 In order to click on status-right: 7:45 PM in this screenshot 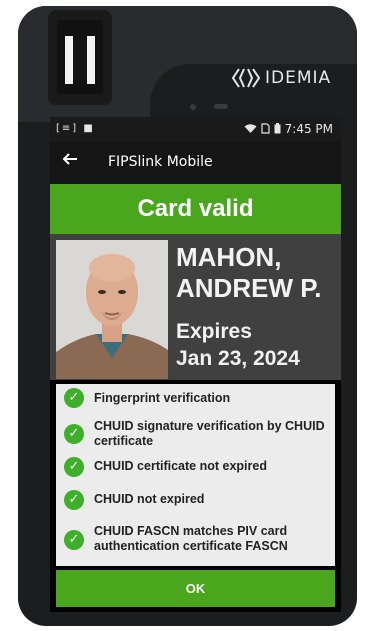, I will do `click(288, 129)`.